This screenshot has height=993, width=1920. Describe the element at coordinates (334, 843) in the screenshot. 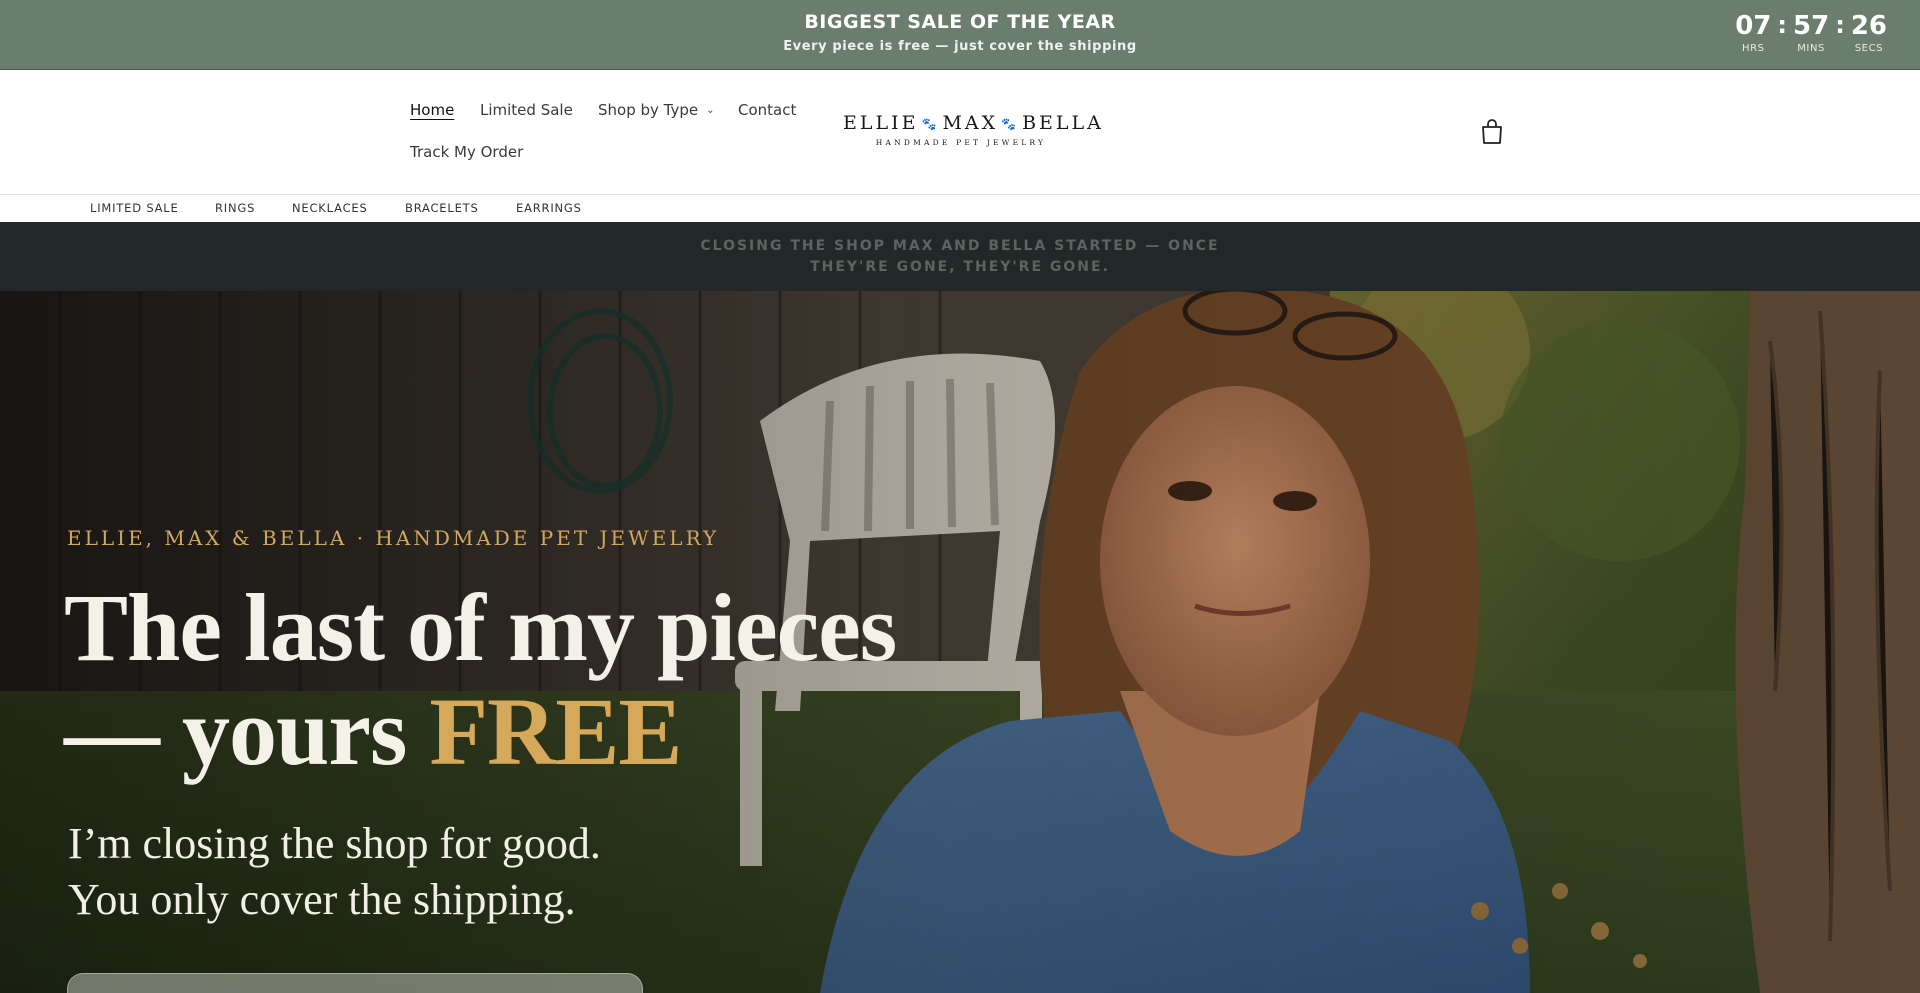

I see `hero-subtitle-line1: I’m closing the shop for good.` at that location.